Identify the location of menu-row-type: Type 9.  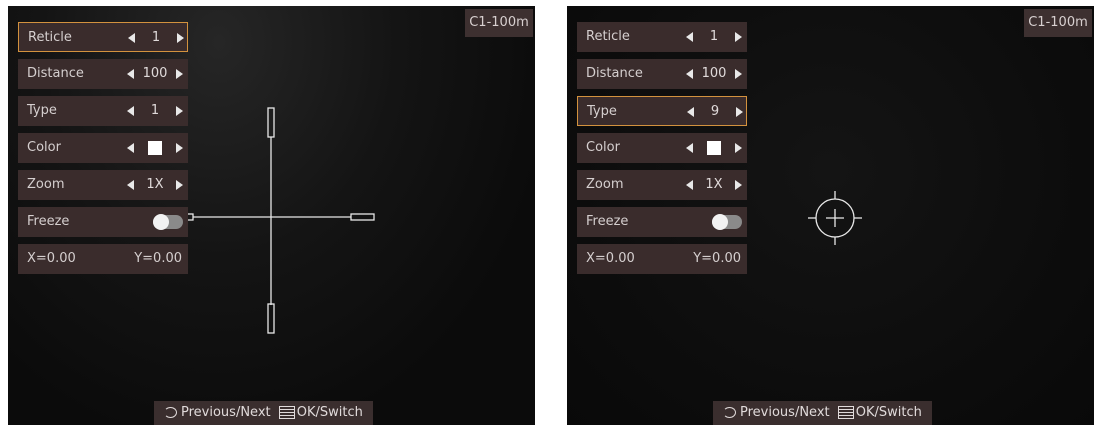
(662, 111).